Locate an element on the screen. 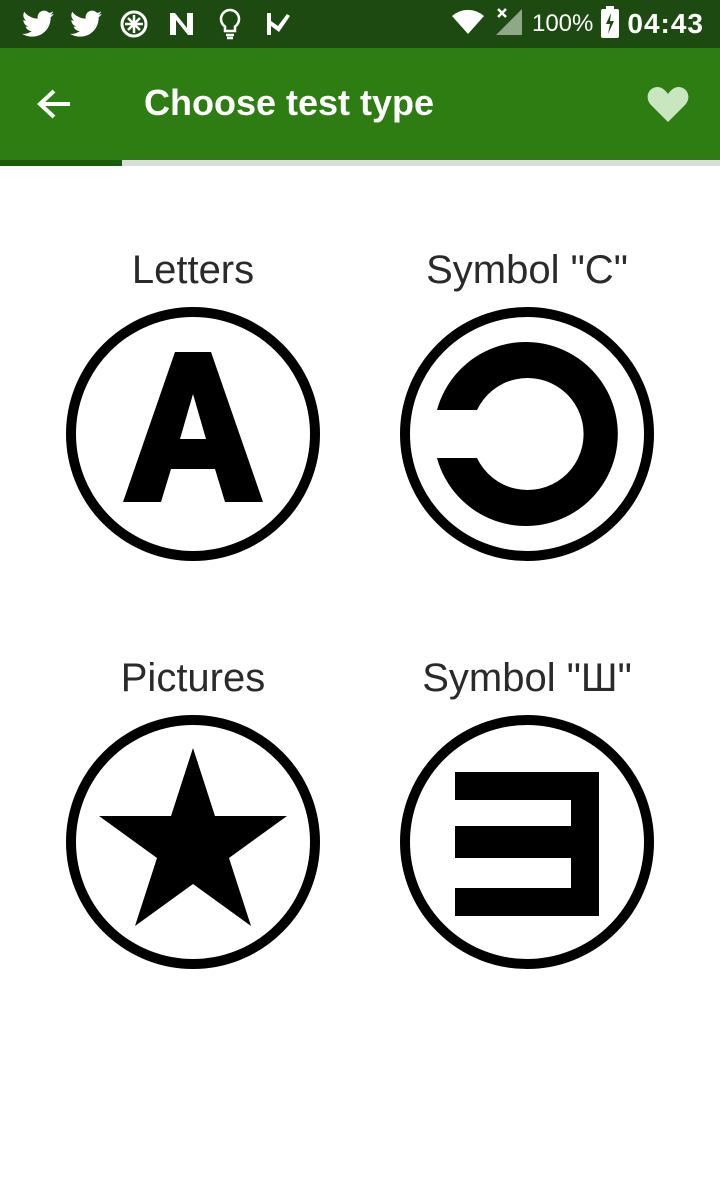  test-type-symbol-sh: Symbol "Ш" is located at coordinates (527, 826).